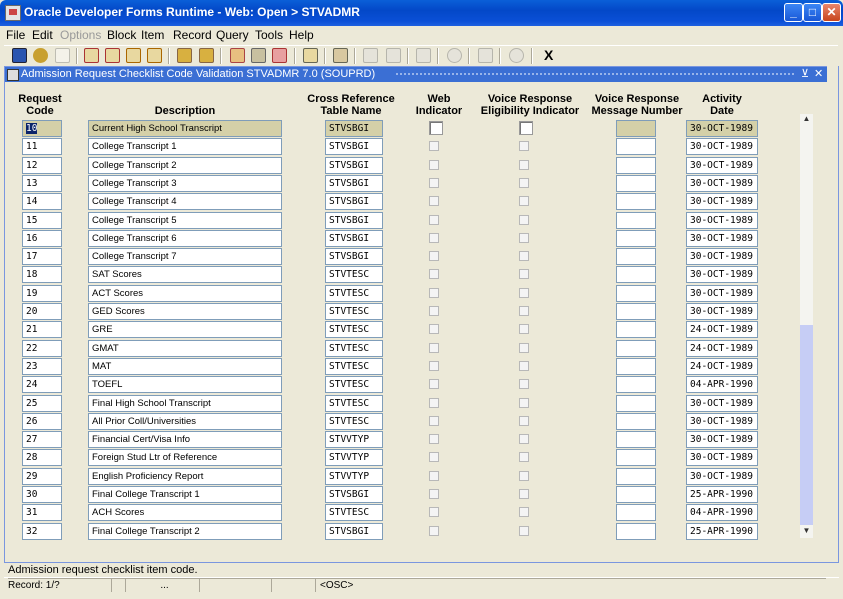 The image size is (843, 599). Describe the element at coordinates (15, 35) in the screenshot. I see `menu-file: File` at that location.